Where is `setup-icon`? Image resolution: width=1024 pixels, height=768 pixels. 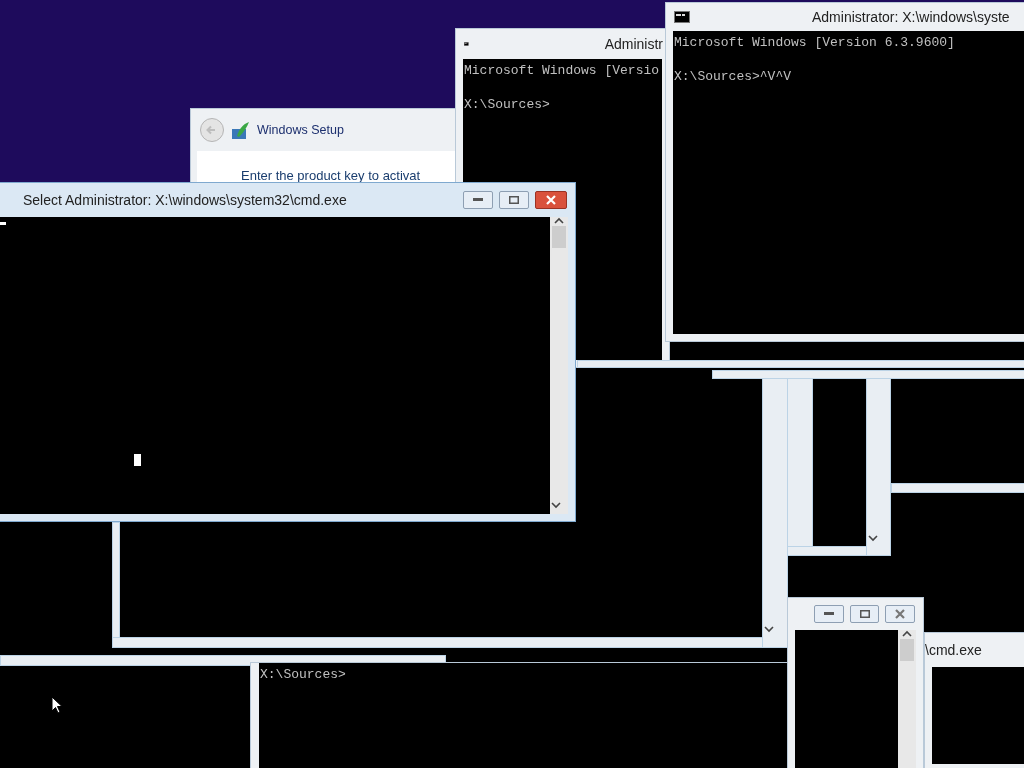 setup-icon is located at coordinates (241, 130).